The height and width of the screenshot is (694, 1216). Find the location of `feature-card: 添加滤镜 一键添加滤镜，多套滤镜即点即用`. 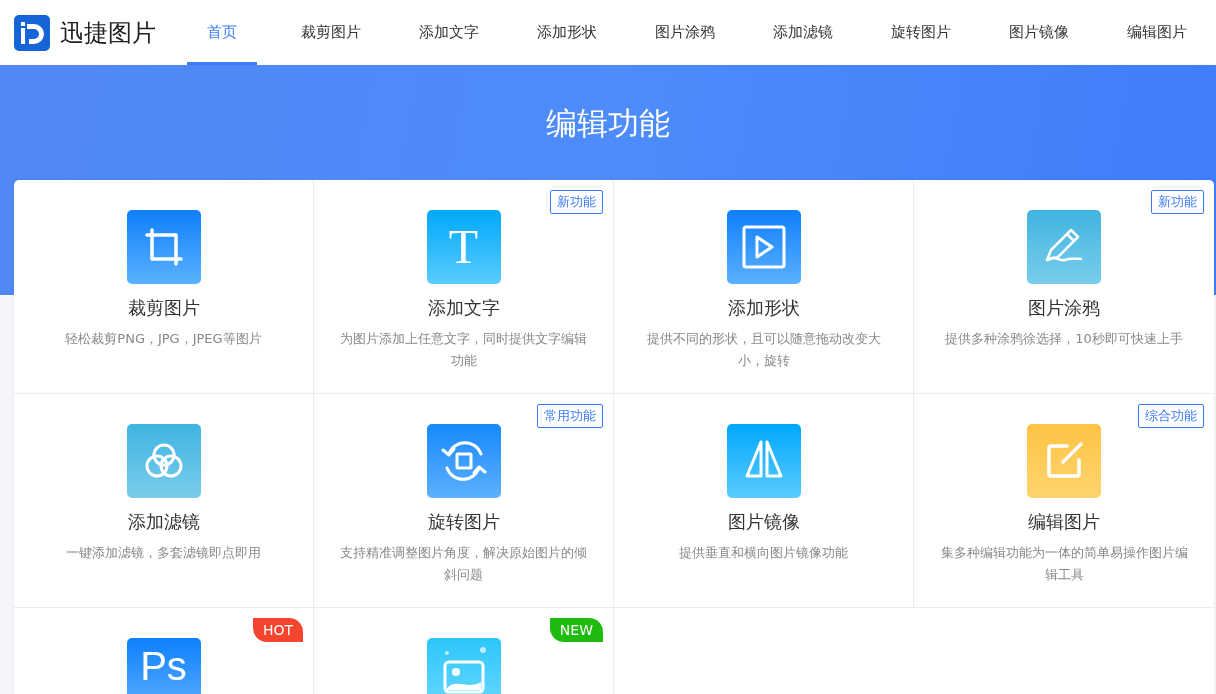

feature-card: 添加滤镜 一键添加滤镜，多套滤镜即点即用 is located at coordinates (164, 501).